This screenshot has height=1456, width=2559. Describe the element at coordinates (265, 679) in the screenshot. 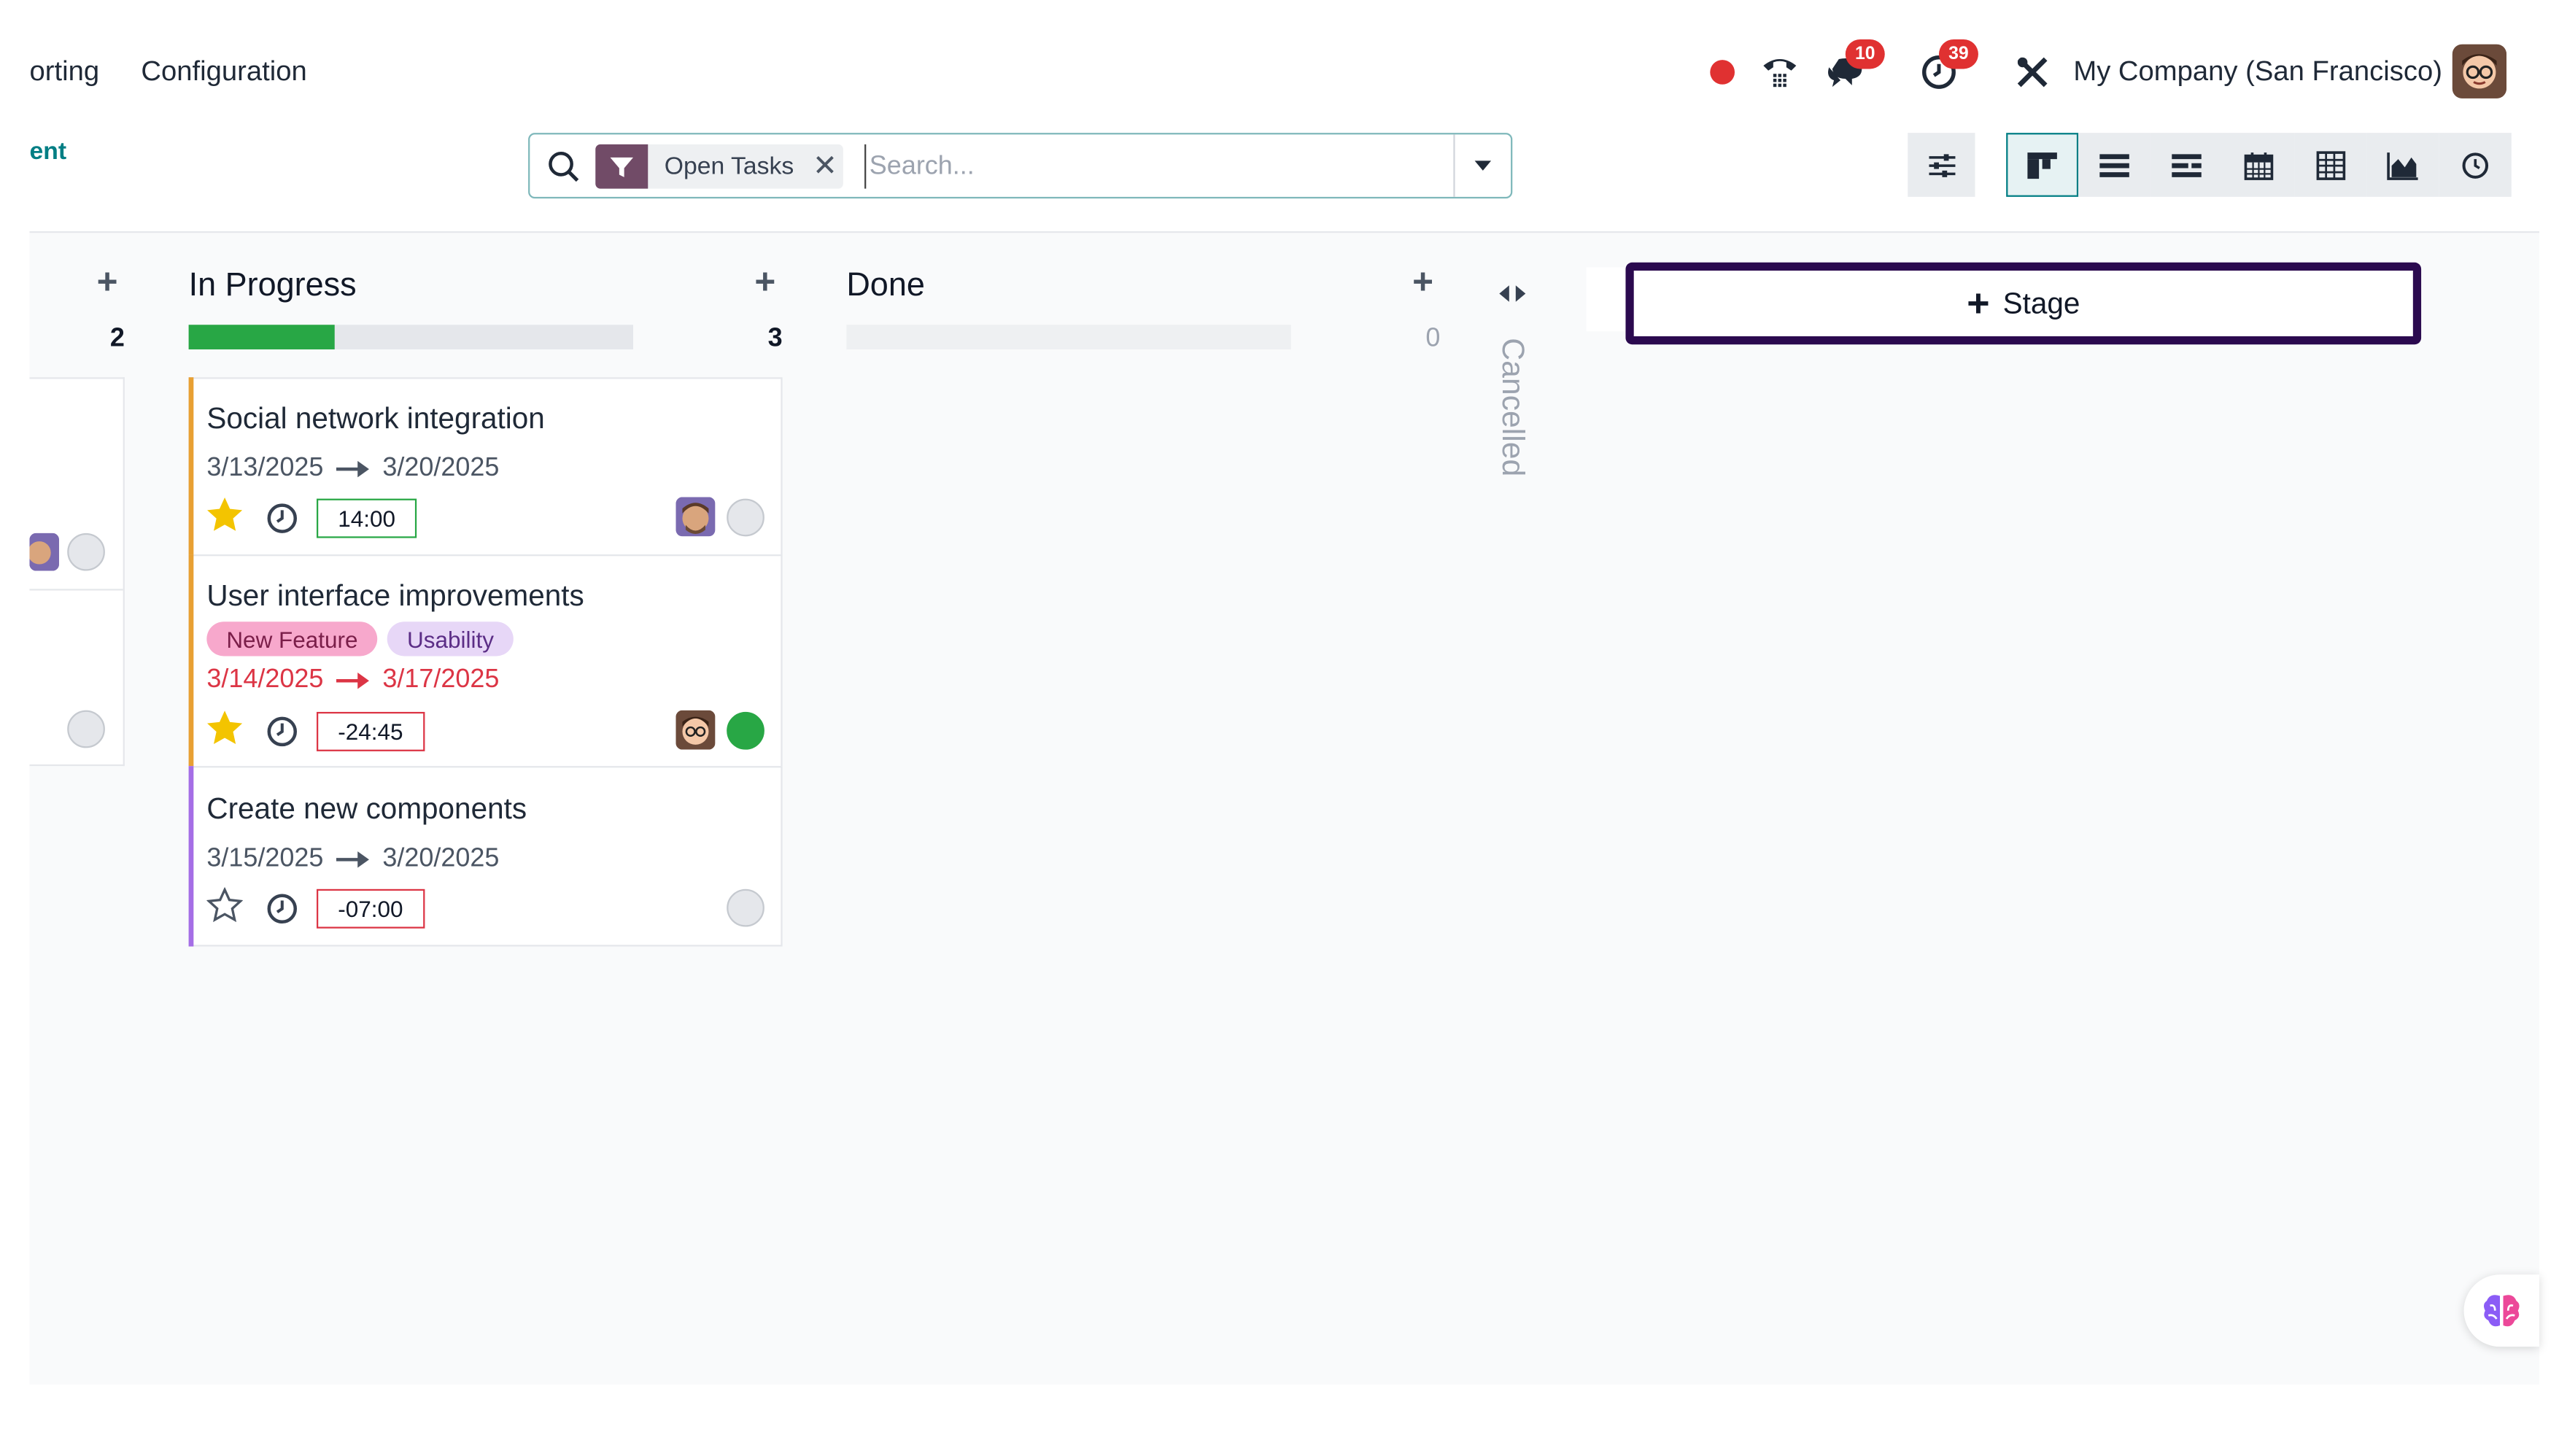

I see `card-start-date: 3/14/2025` at that location.